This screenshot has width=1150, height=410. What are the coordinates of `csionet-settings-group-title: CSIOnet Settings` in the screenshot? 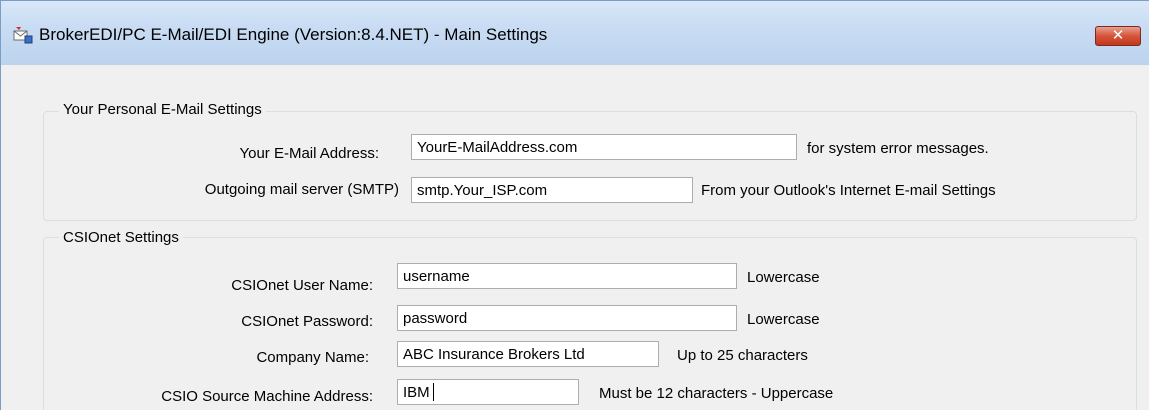 It's located at (121, 237).